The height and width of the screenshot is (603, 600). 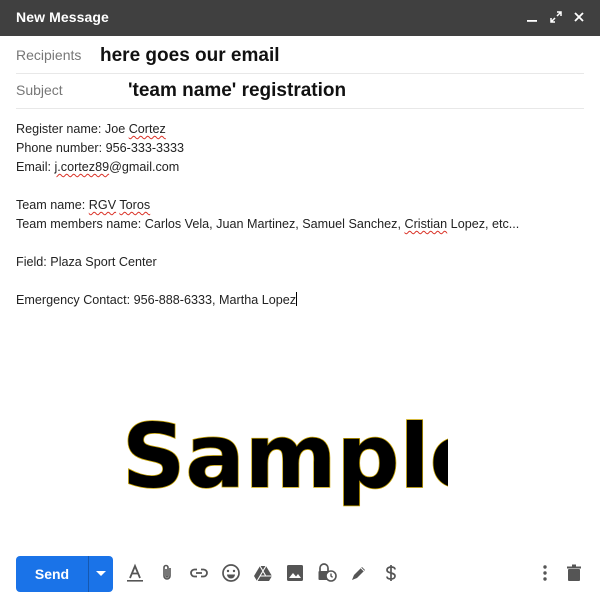 What do you see at coordinates (237, 91) in the screenshot?
I see `subject-input: 'team name' registration` at bounding box center [237, 91].